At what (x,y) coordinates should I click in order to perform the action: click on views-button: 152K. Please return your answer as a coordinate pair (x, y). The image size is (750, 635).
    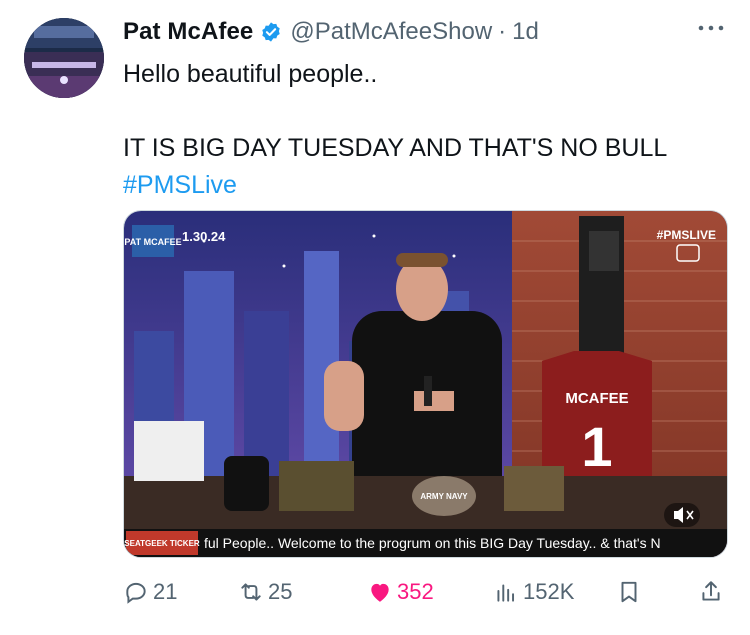
    Looking at the image, I should click on (533, 592).